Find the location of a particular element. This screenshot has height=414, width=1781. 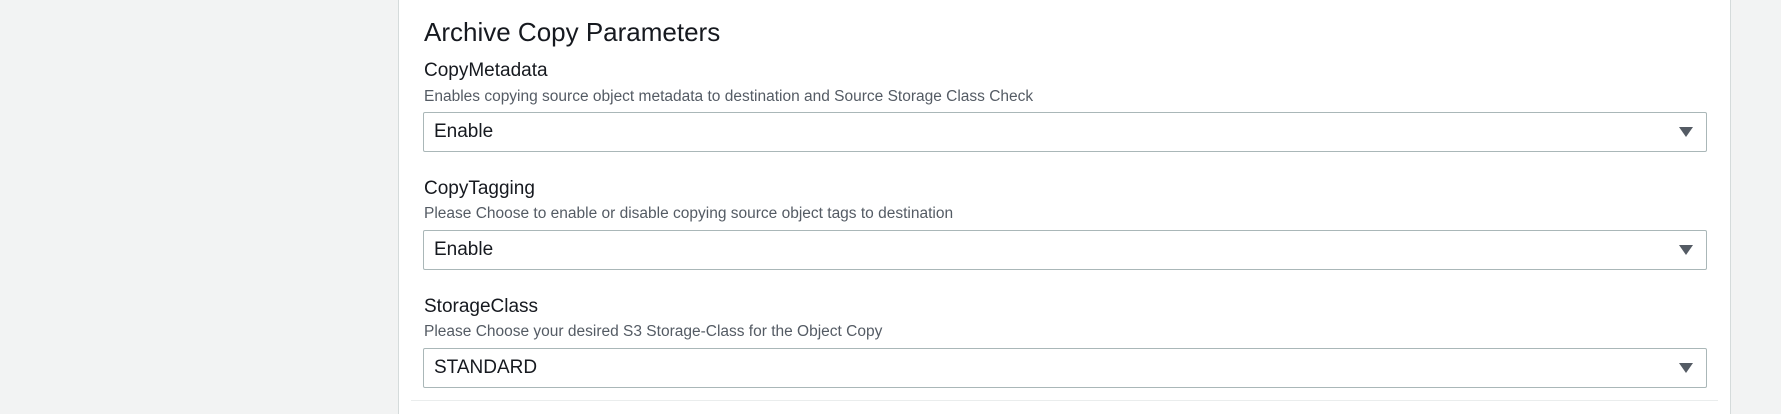

copy-tagging-select: Enable is located at coordinates (1065, 250).